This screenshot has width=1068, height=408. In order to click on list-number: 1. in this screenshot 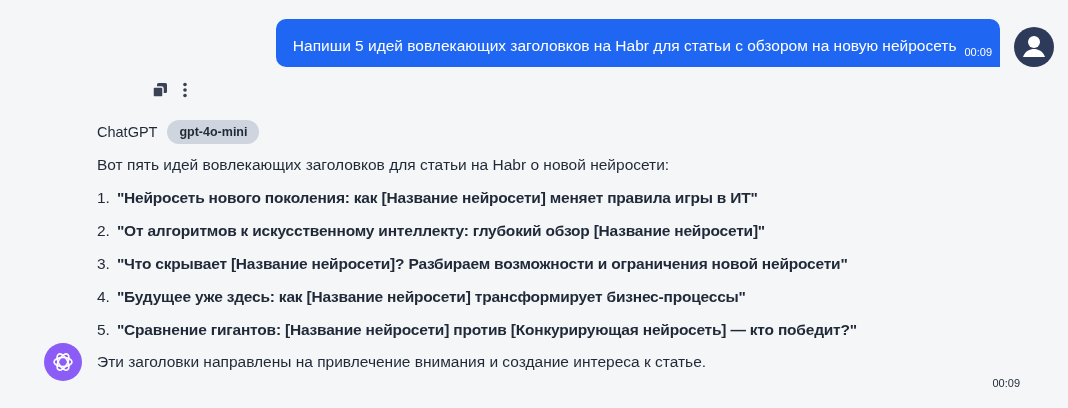, I will do `click(103, 198)`.